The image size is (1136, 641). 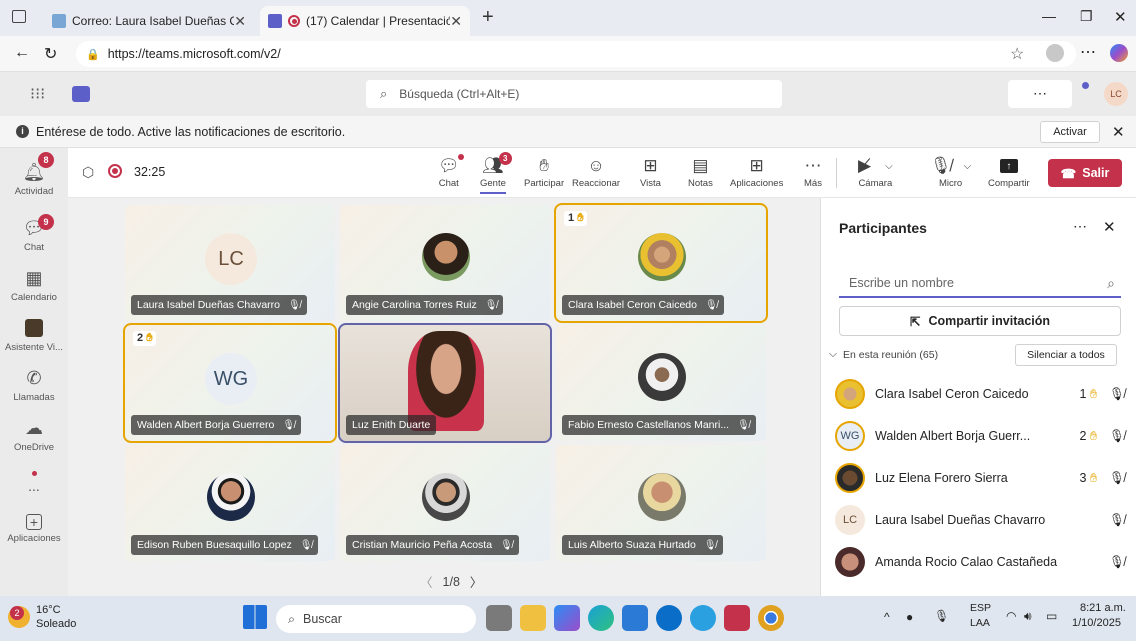 I want to click on panel-title: Participantes, so click(x=883, y=228).